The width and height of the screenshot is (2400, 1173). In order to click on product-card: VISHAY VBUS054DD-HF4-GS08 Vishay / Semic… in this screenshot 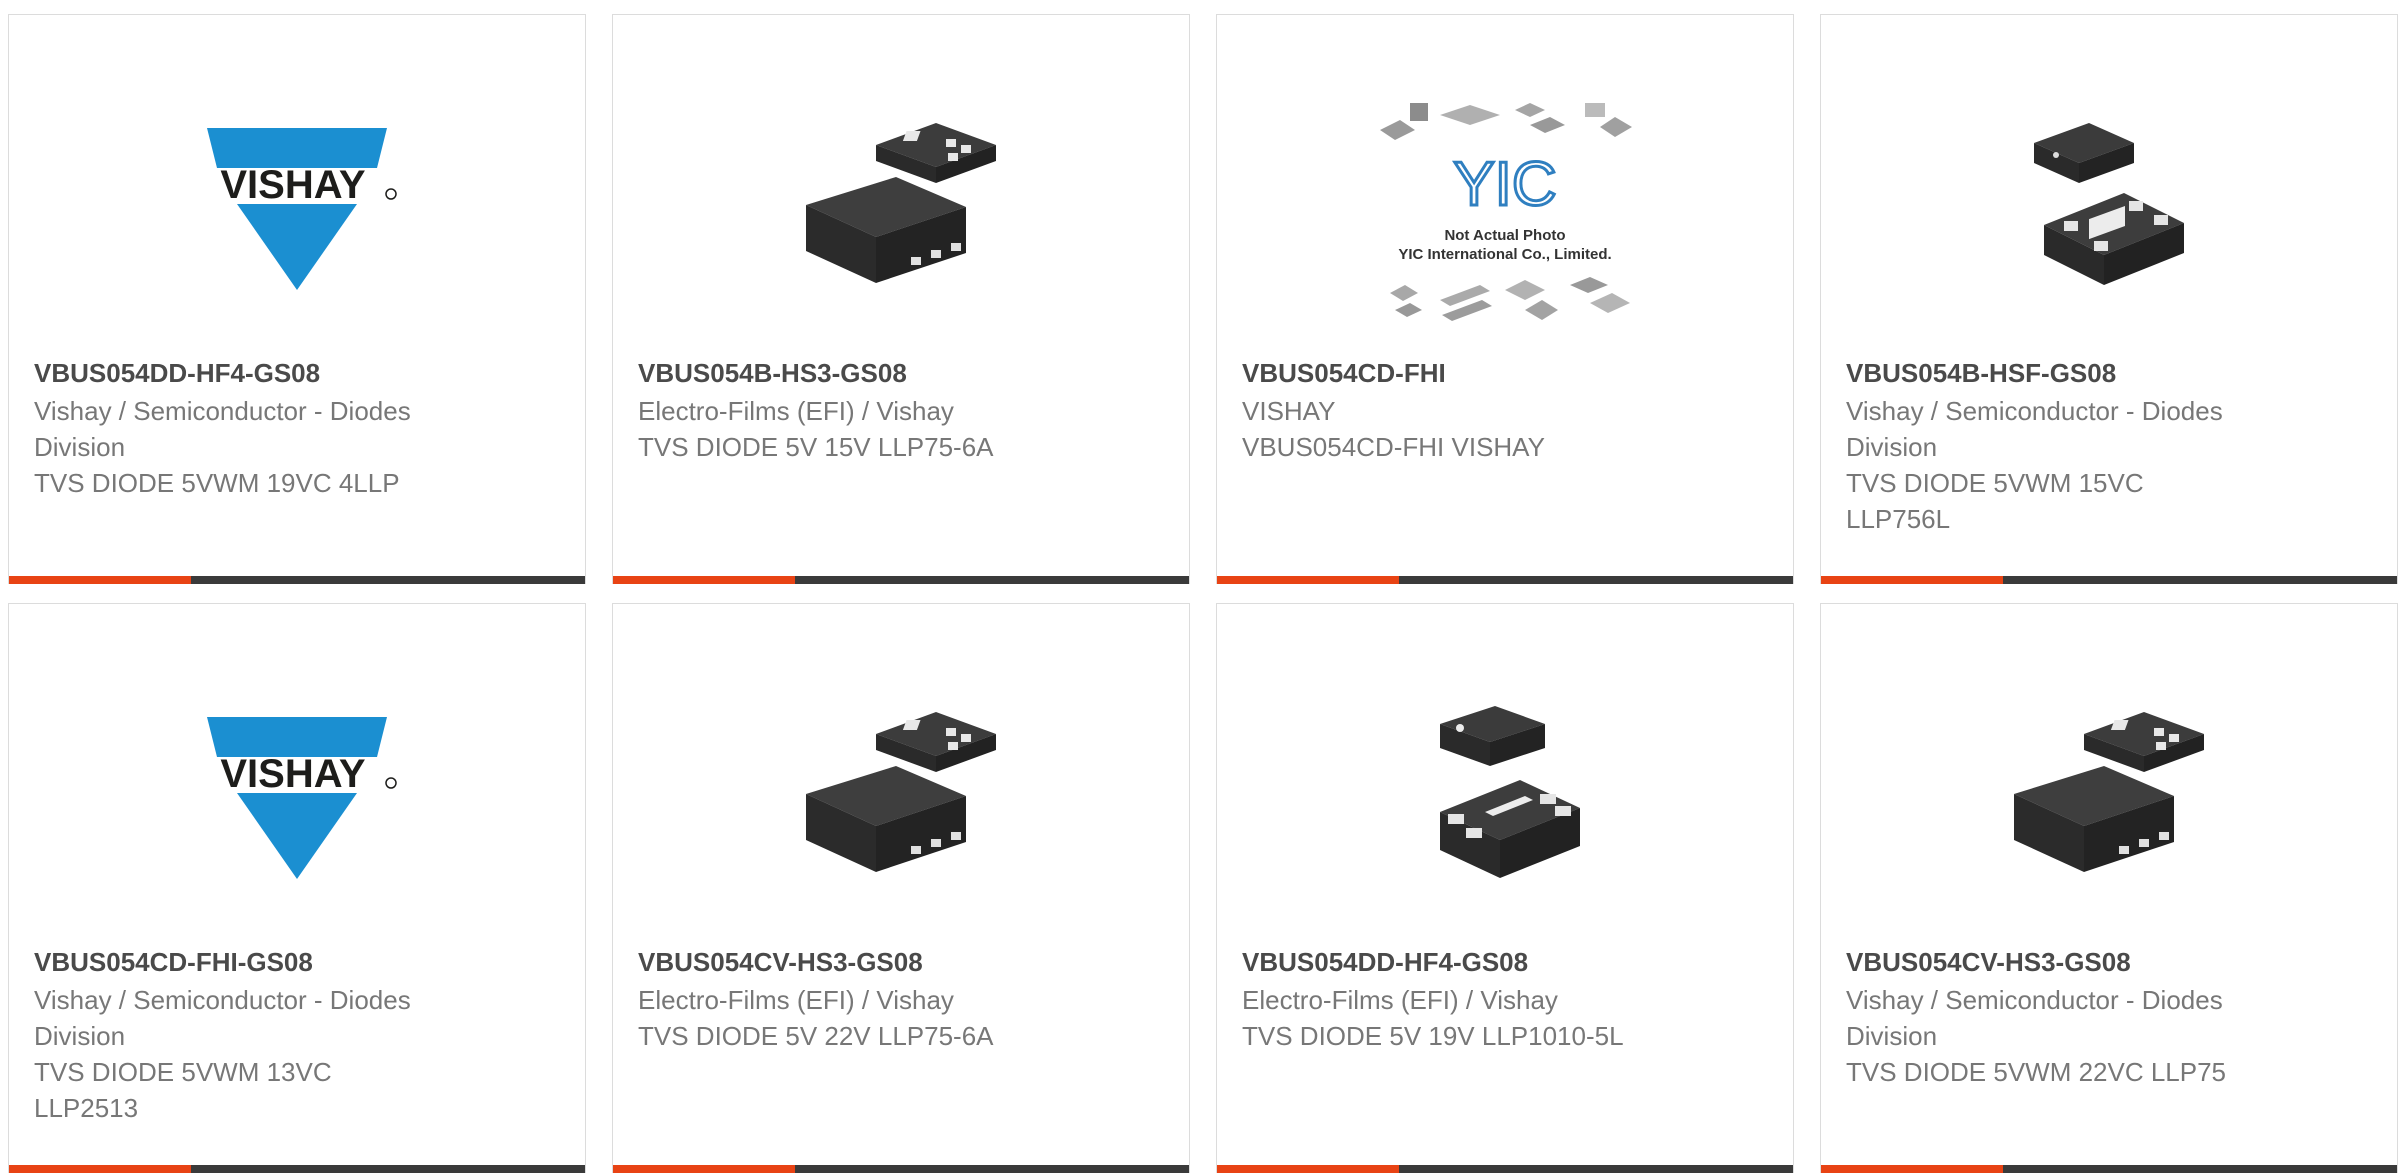, I will do `click(297, 299)`.